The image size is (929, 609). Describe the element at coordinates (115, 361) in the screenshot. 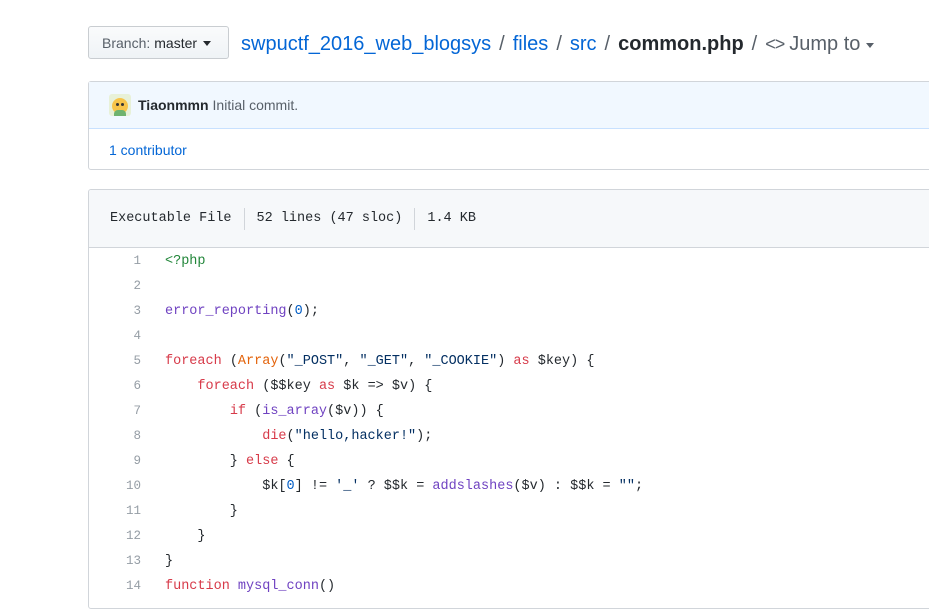

I see `line-number: 5` at that location.